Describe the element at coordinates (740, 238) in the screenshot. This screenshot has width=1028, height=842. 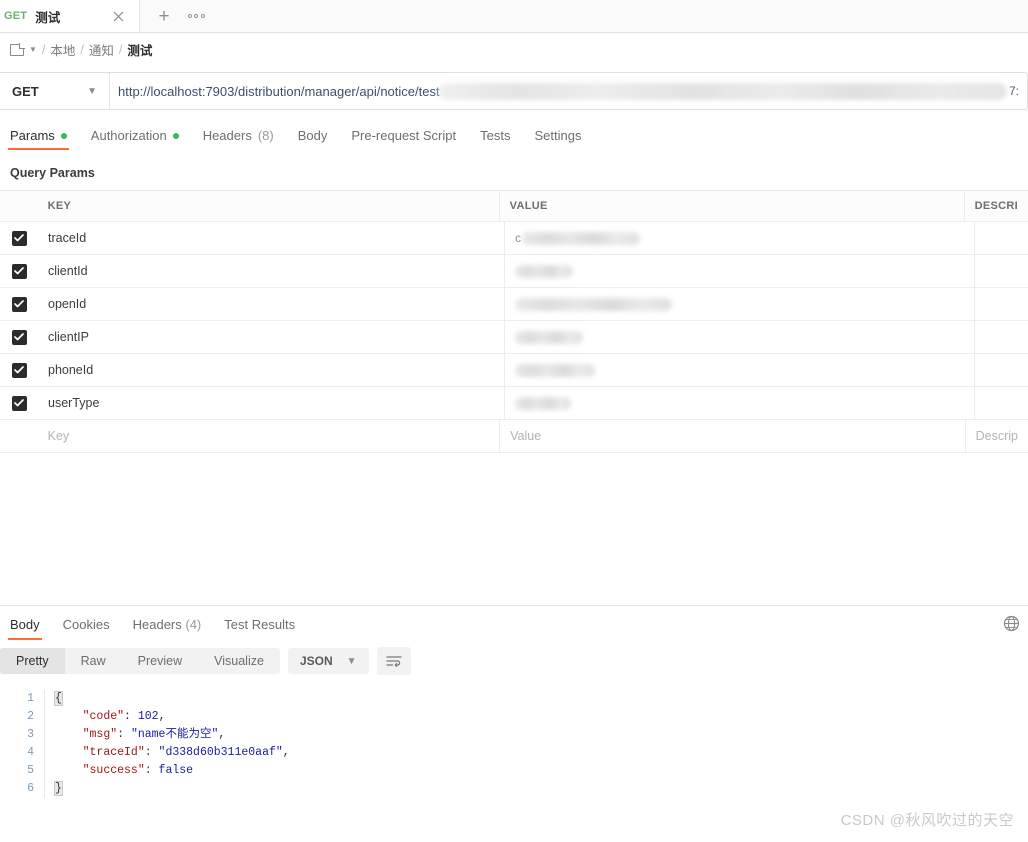
I see `param-value-input: c` at that location.